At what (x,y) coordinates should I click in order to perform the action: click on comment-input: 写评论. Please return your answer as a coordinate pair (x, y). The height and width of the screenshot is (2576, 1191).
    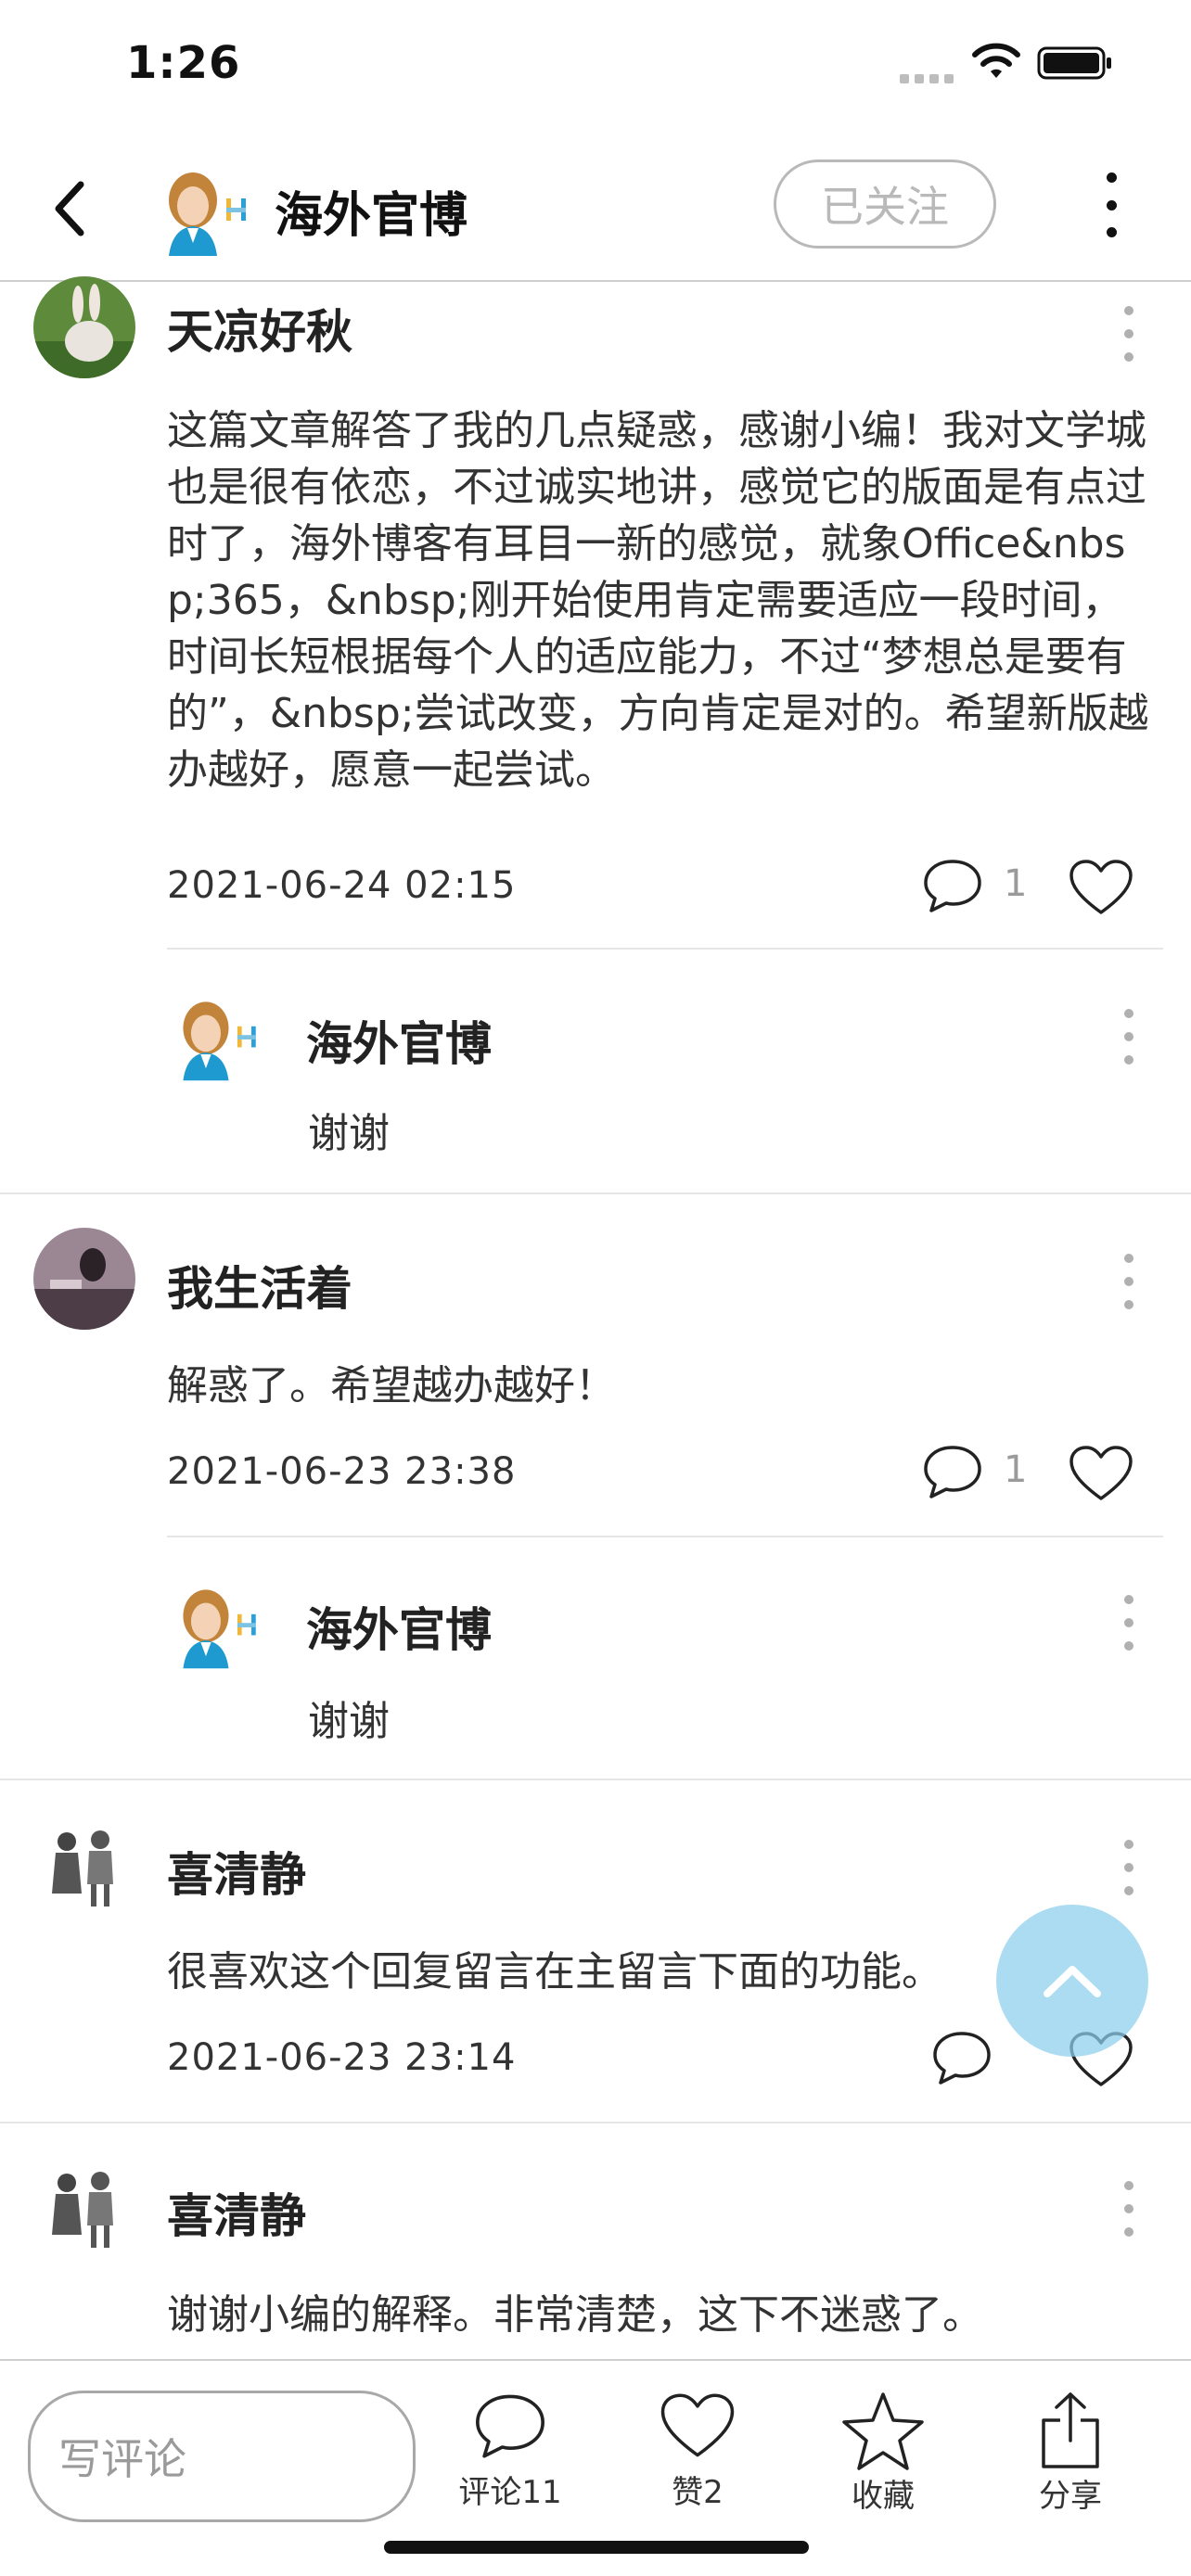
    Looking at the image, I should click on (222, 2457).